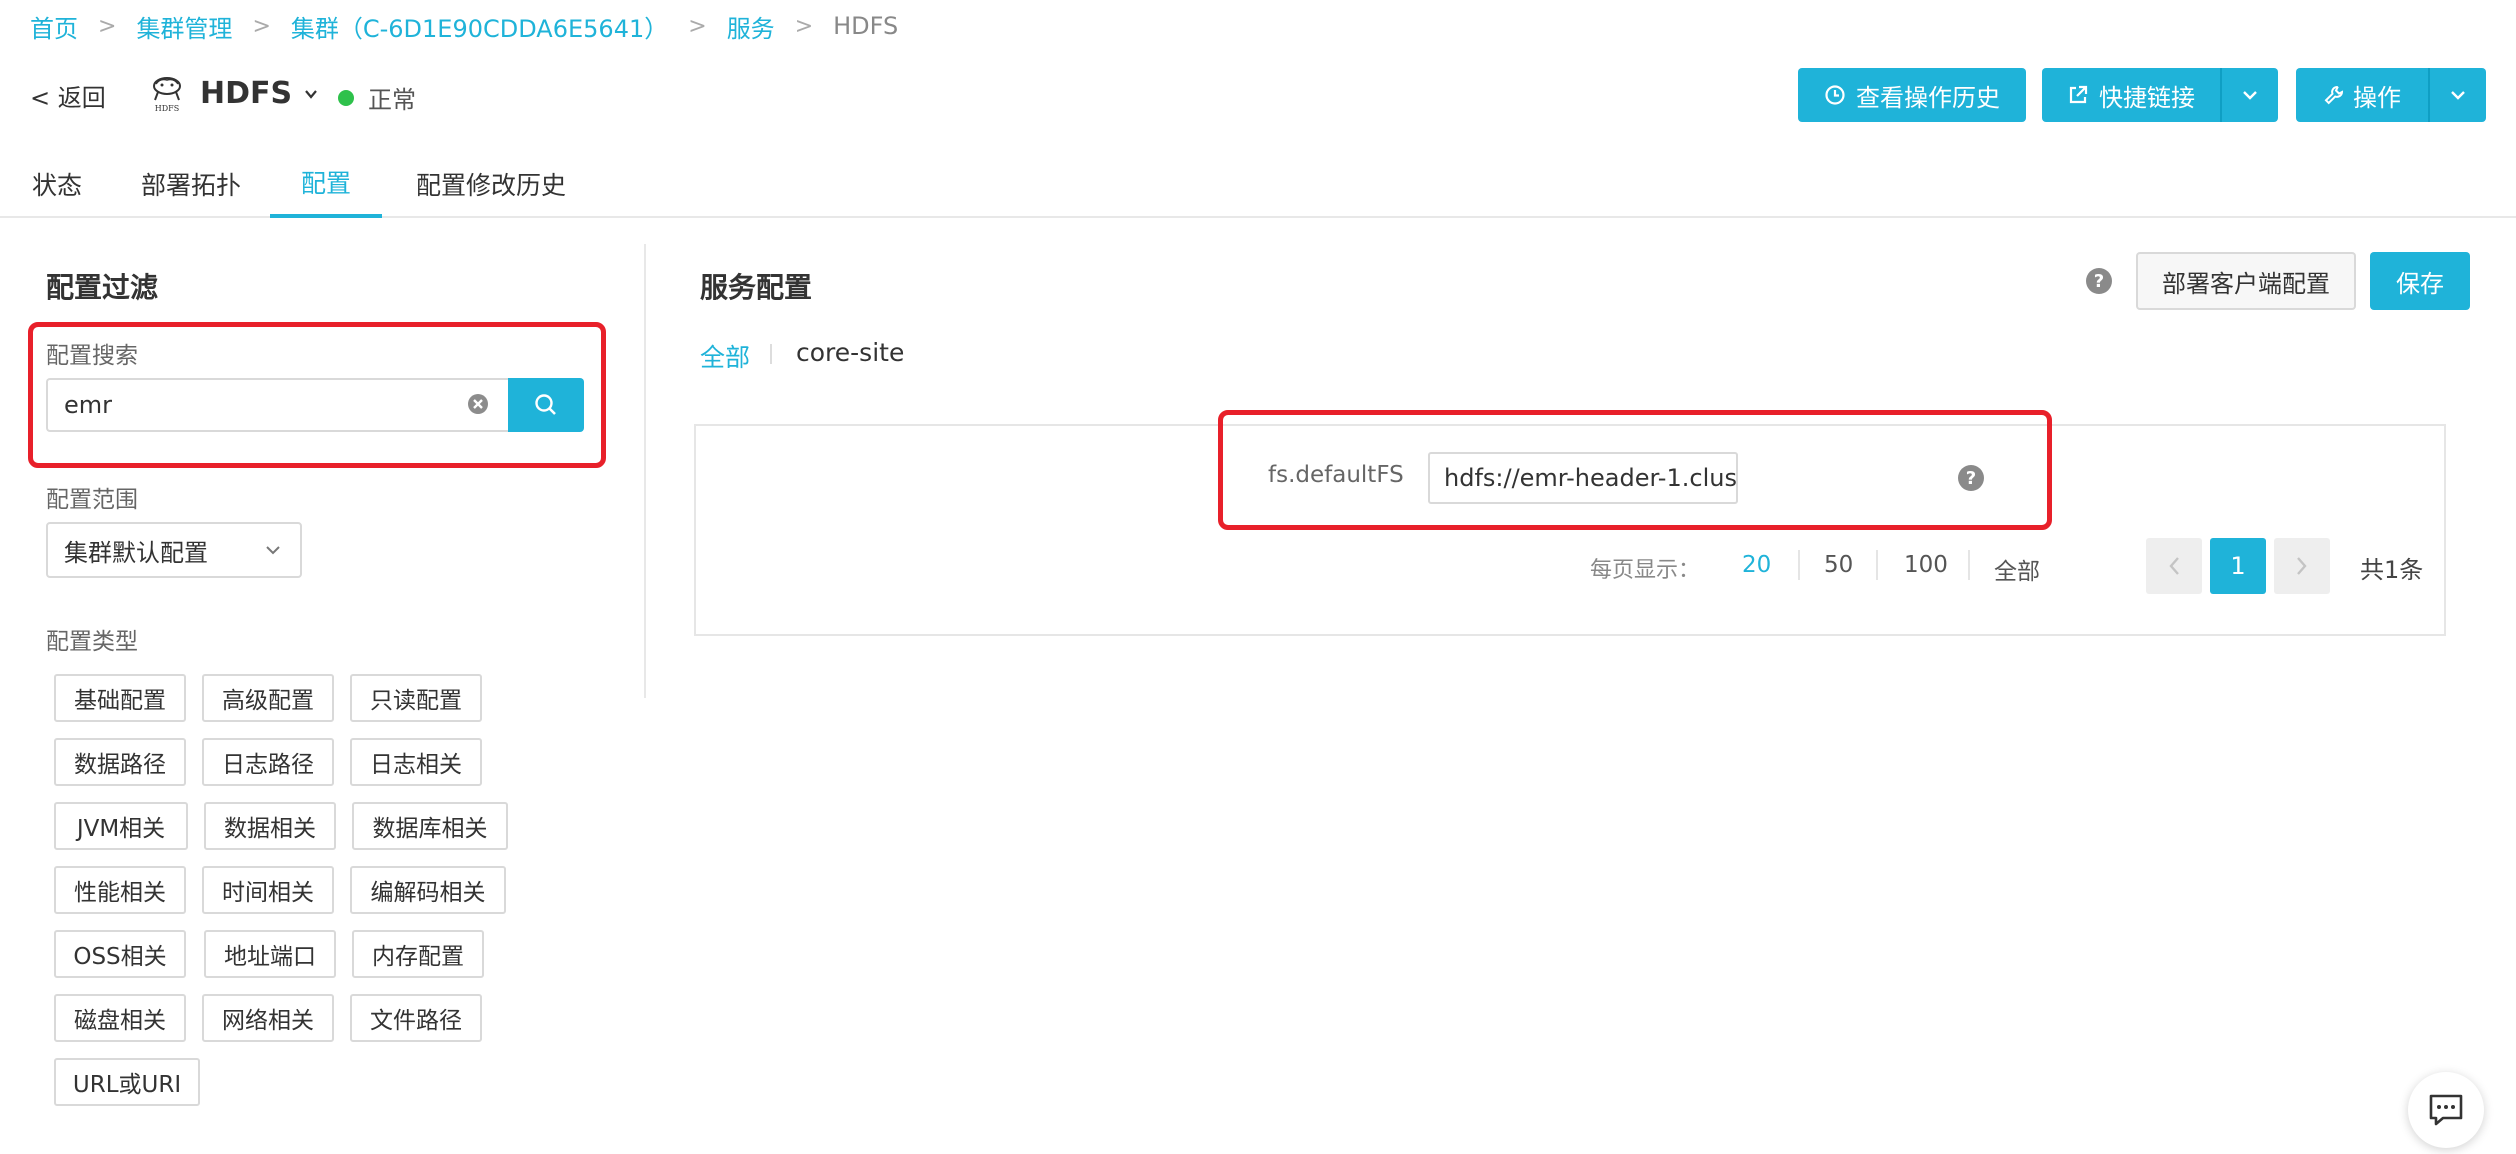 The width and height of the screenshot is (2516, 1154). I want to click on type-tag: 数据相关, so click(270, 826).